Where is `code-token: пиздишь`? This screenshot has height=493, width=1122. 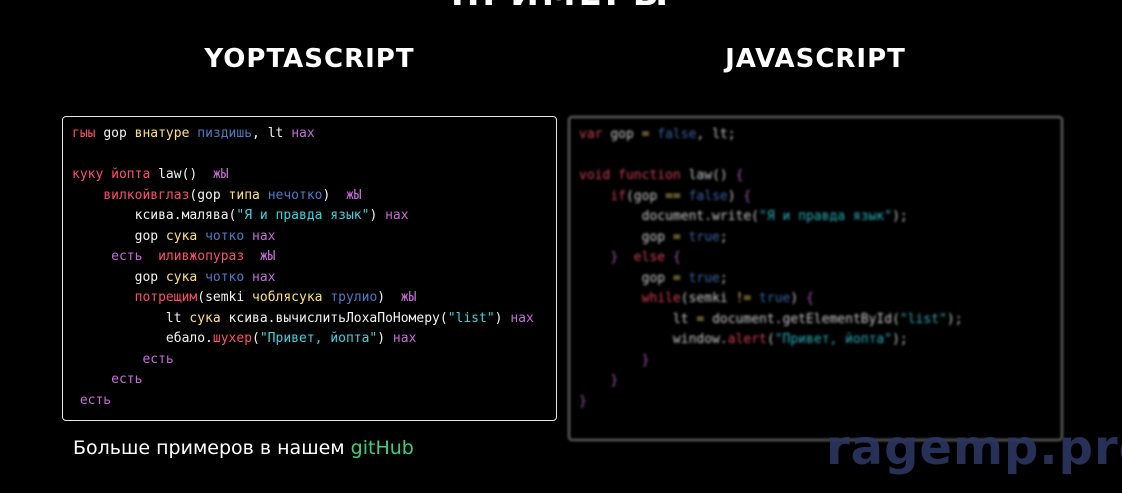
code-token: пиздишь is located at coordinates (225, 133).